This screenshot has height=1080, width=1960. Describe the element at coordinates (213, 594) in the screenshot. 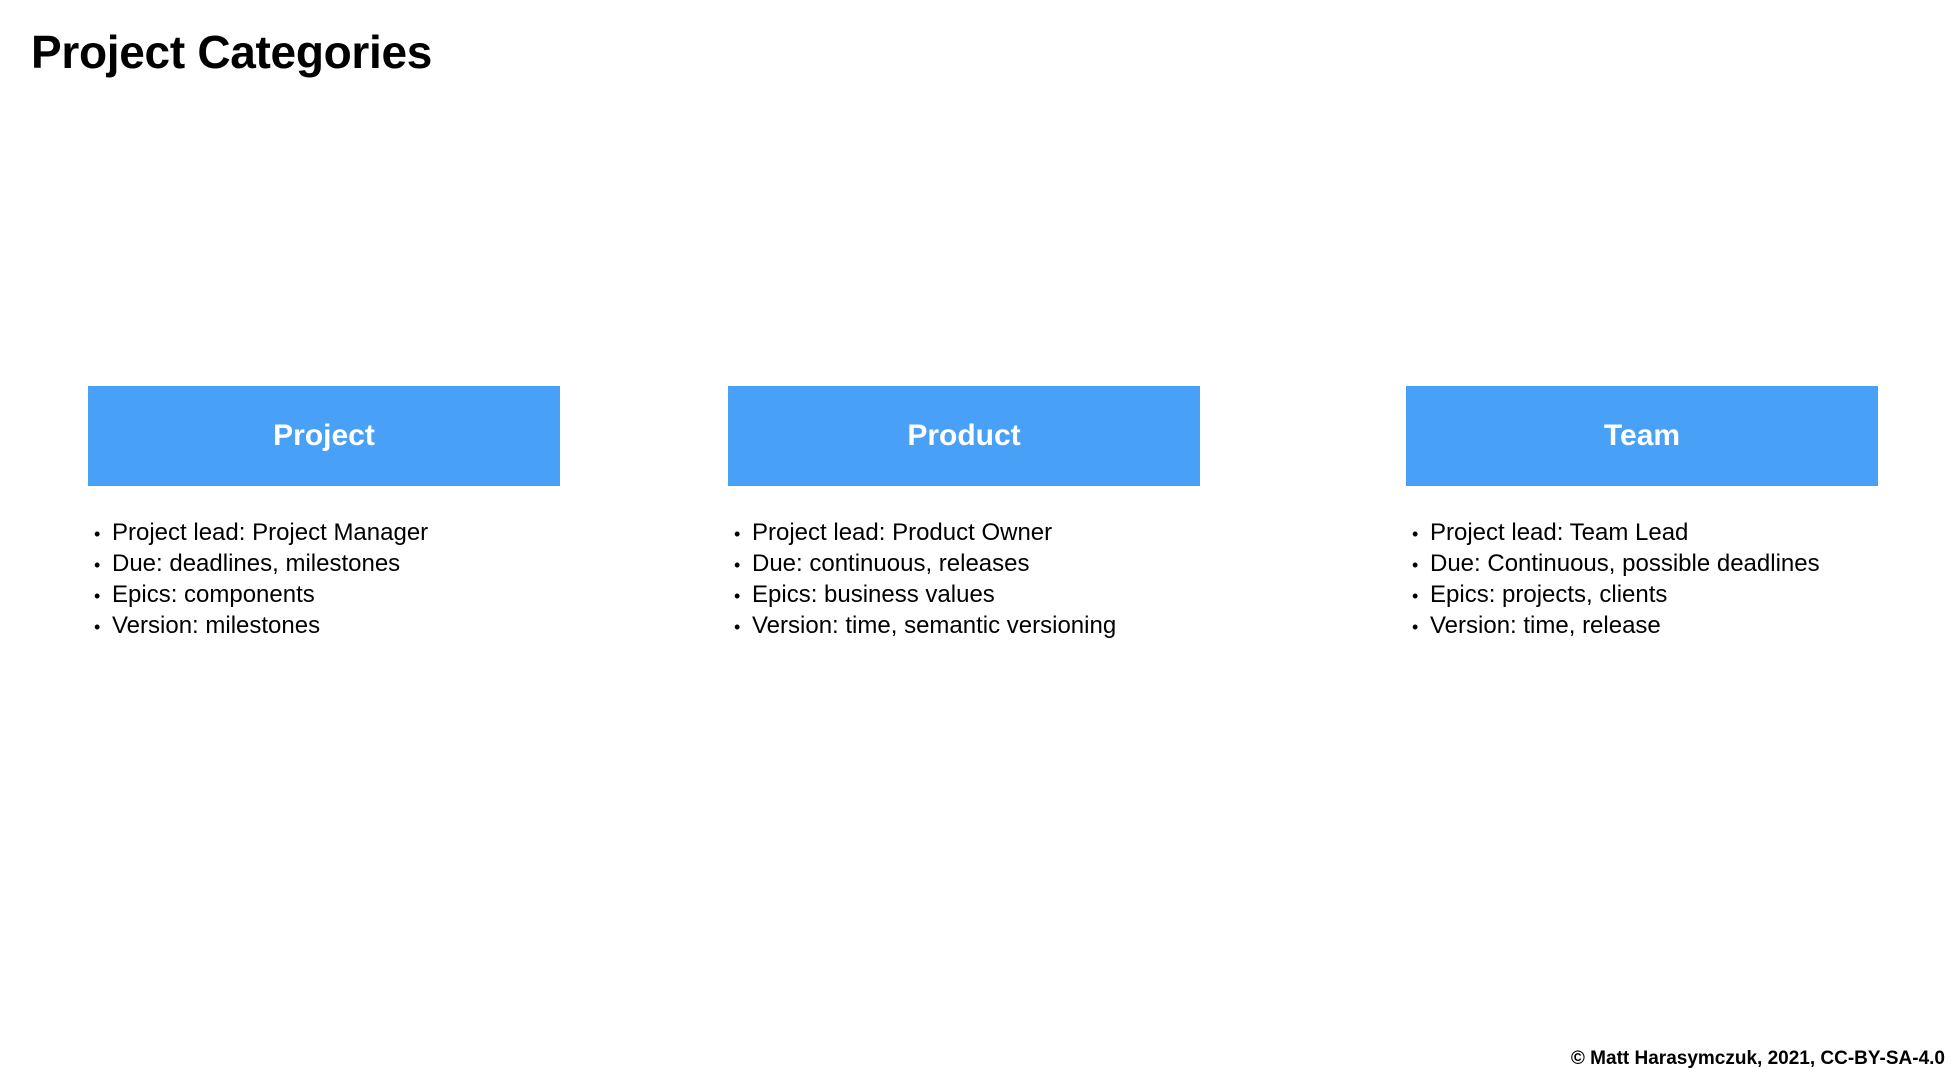

I see `list-item-text: Epics: components` at that location.